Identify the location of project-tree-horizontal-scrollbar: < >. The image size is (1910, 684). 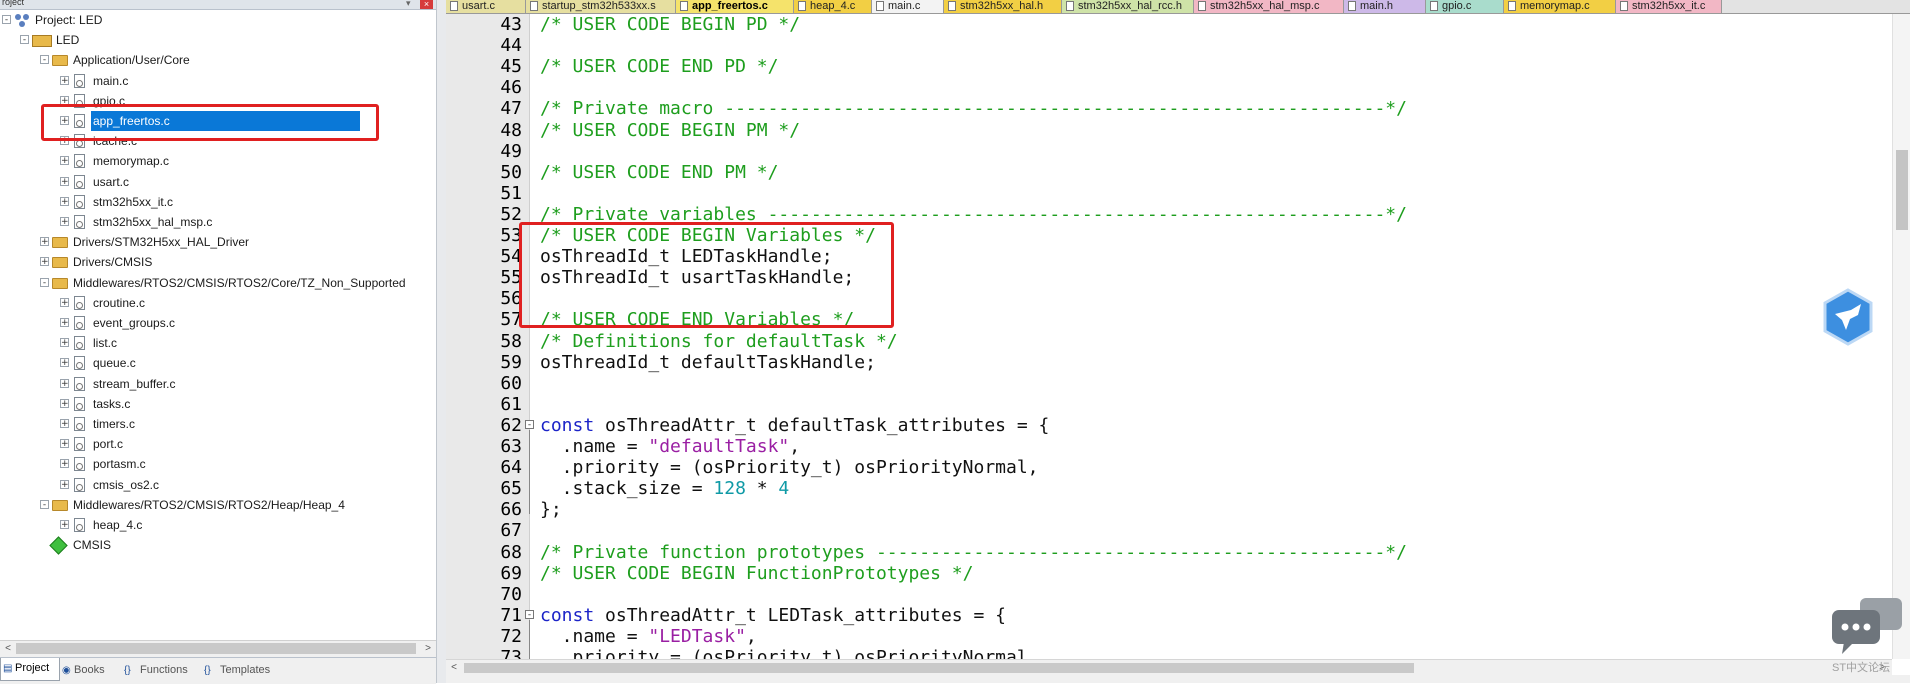
(218, 648).